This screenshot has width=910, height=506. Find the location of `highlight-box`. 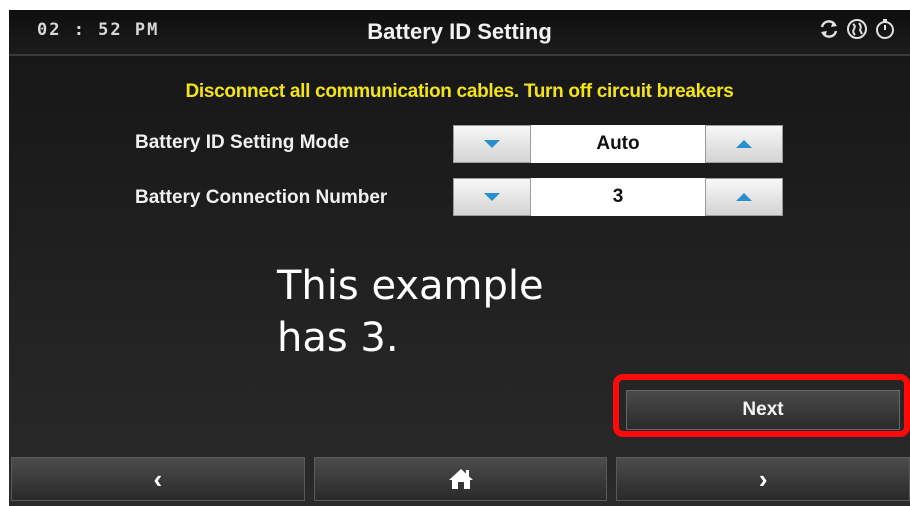

highlight-box is located at coordinates (761, 405).